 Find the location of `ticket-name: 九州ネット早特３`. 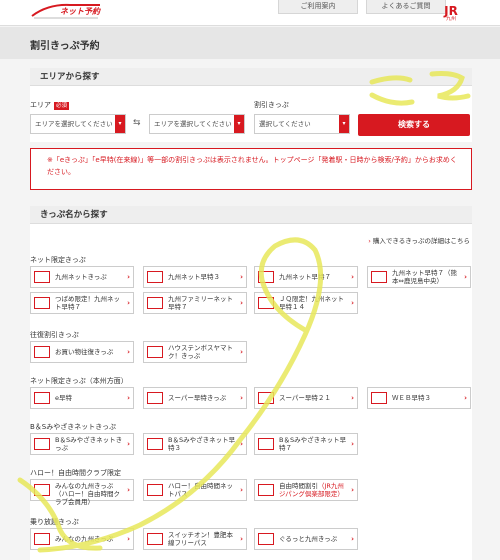

ticket-name: 九州ネット早特３ is located at coordinates (194, 277).